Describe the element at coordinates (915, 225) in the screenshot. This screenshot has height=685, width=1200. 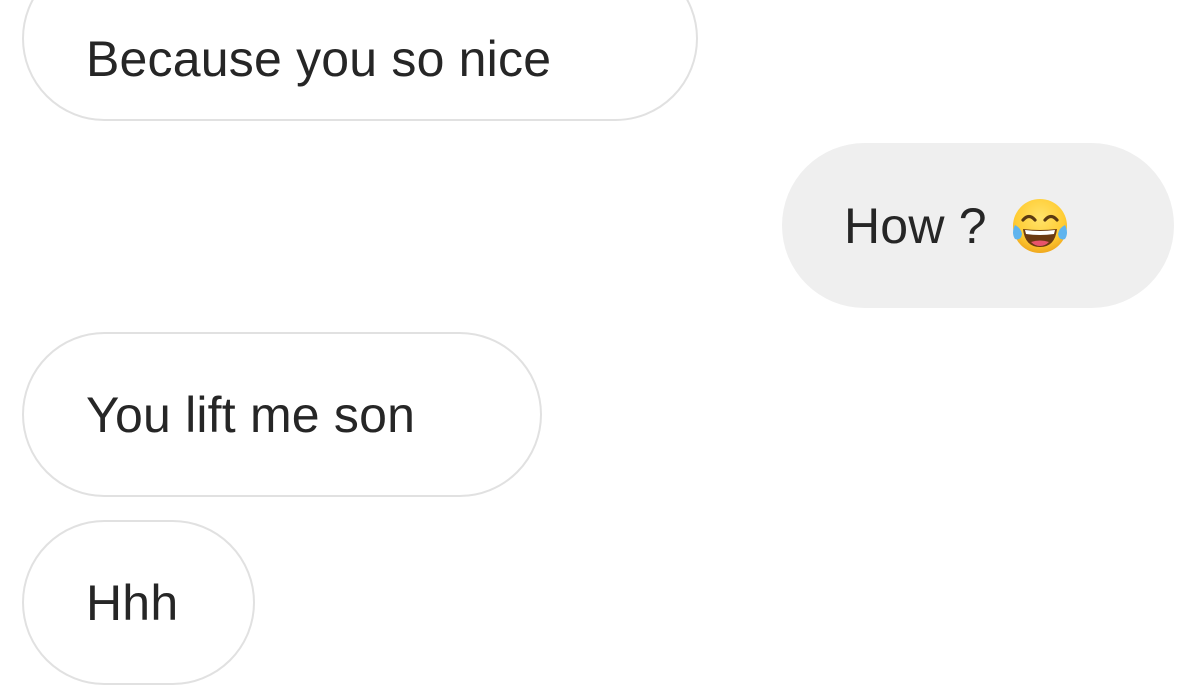
I see `message-text: How ?` at that location.